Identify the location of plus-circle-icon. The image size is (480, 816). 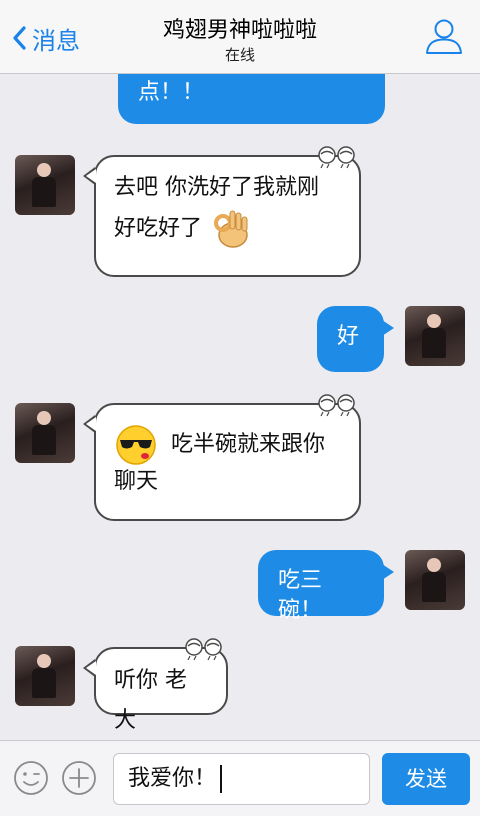
(79, 778).